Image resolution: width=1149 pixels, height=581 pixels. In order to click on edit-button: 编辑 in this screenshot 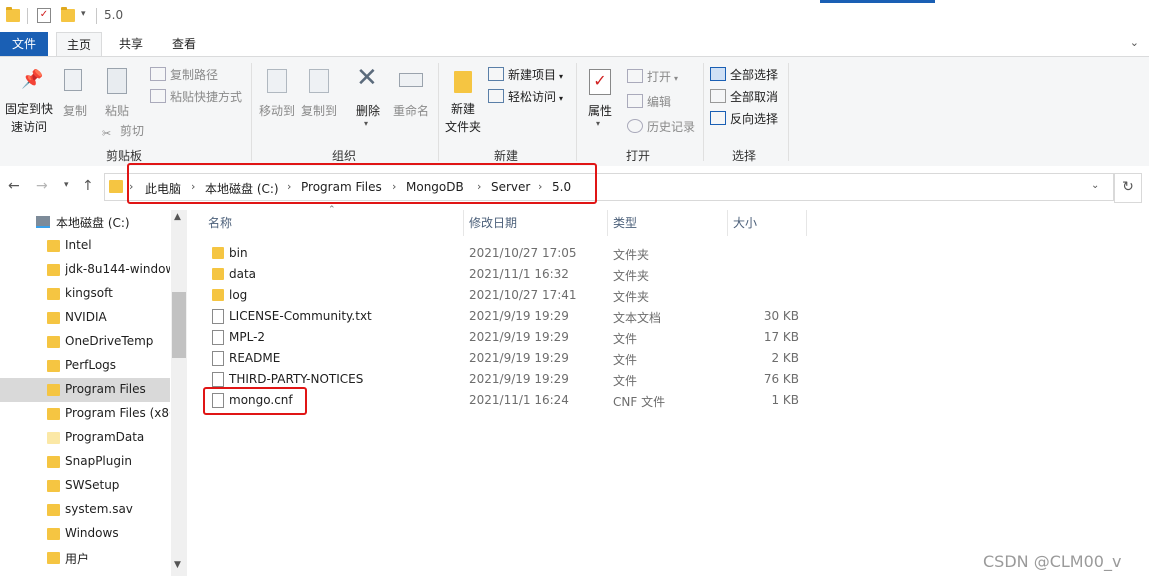, I will do `click(649, 102)`.